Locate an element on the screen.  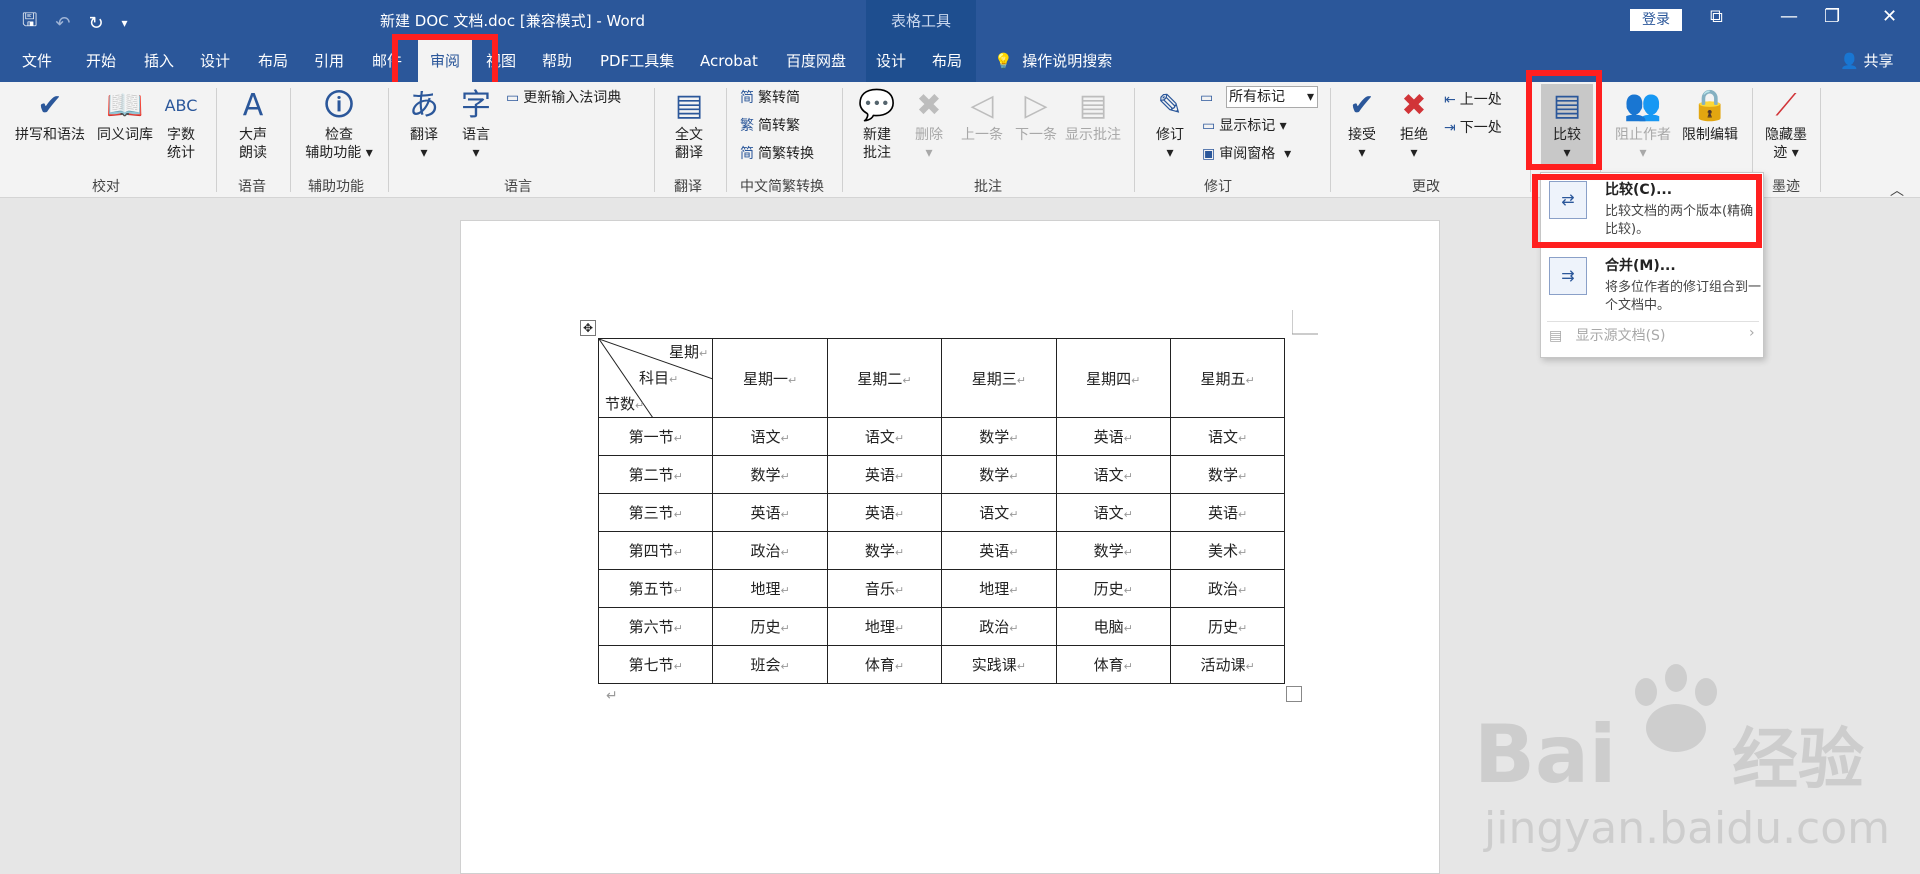
check-accessibility-button: 🛈 检查 辅助功能 ▾ is located at coordinates (339, 125).